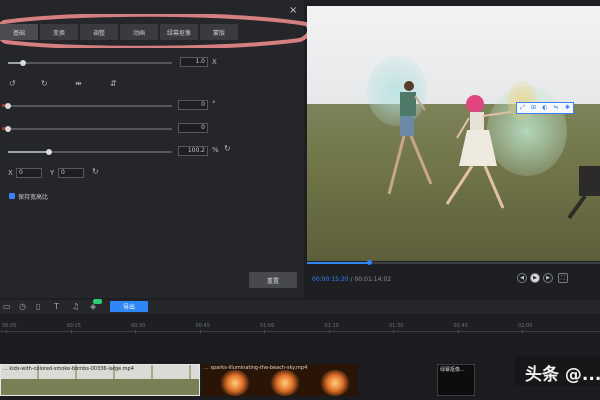  What do you see at coordinates (338, 263) in the screenshot?
I see `playback-progress-fill` at bounding box center [338, 263].